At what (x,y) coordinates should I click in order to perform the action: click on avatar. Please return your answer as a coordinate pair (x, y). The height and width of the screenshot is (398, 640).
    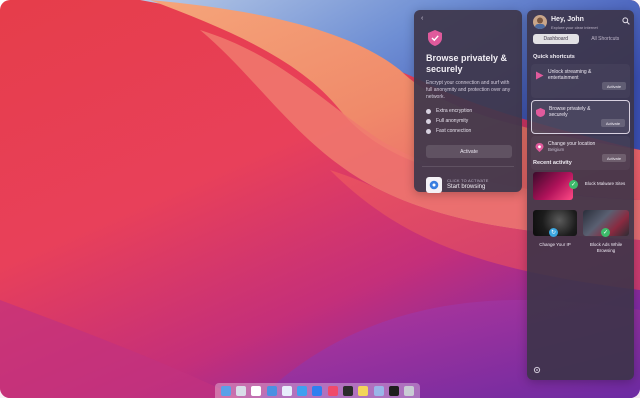
    Looking at the image, I should click on (540, 22).